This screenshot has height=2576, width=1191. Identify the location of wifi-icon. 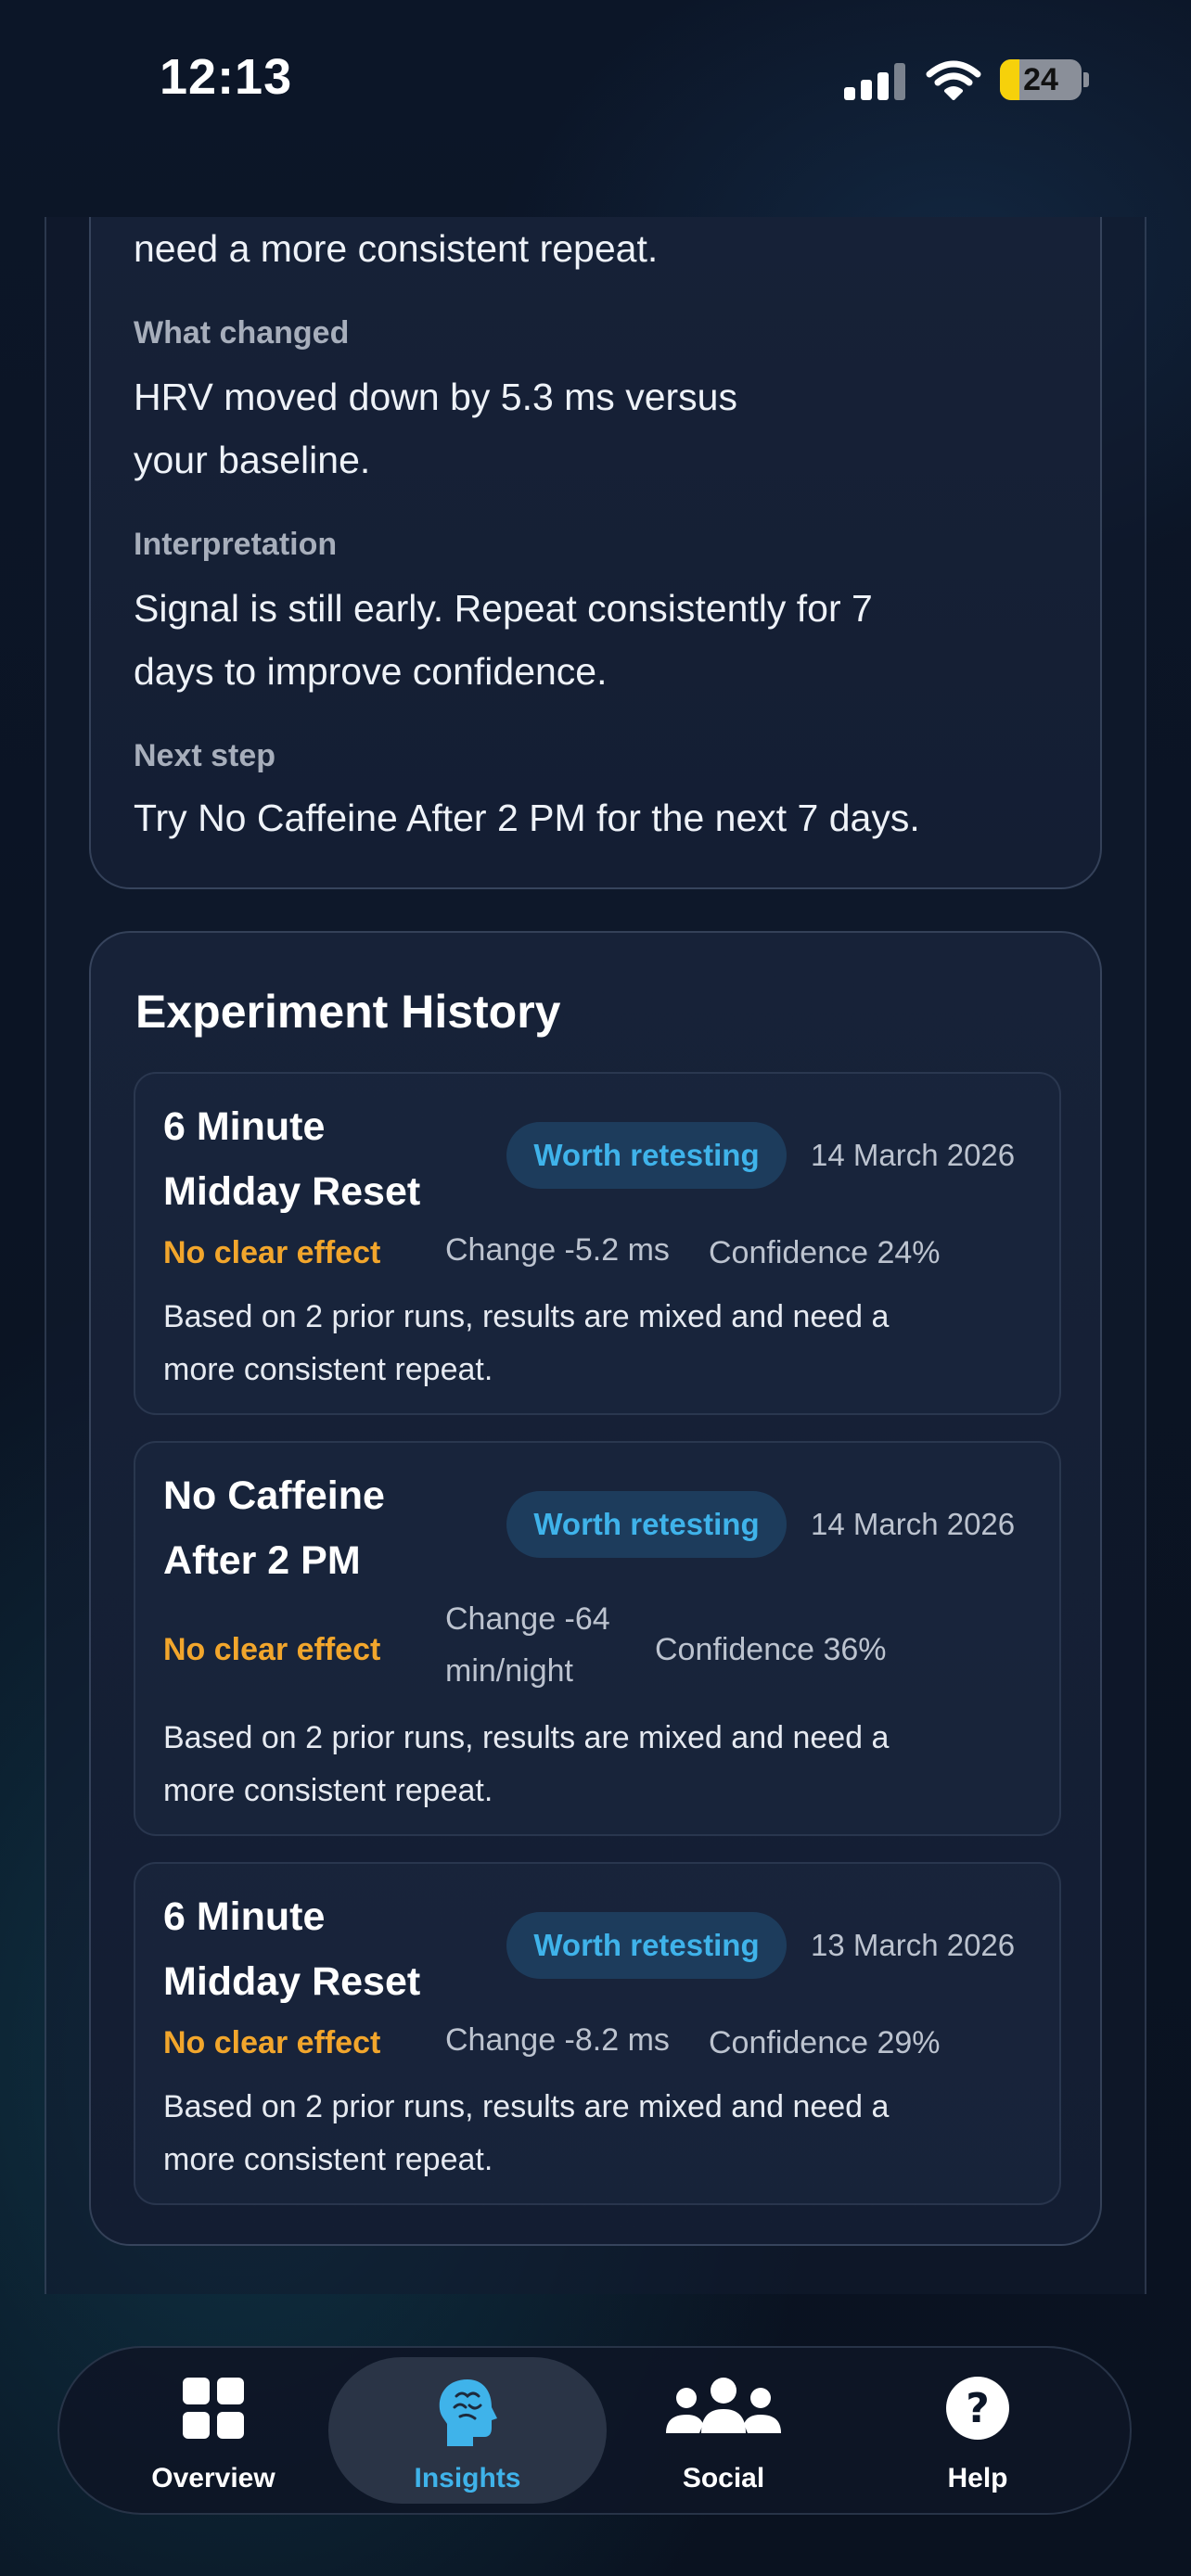
(953, 80).